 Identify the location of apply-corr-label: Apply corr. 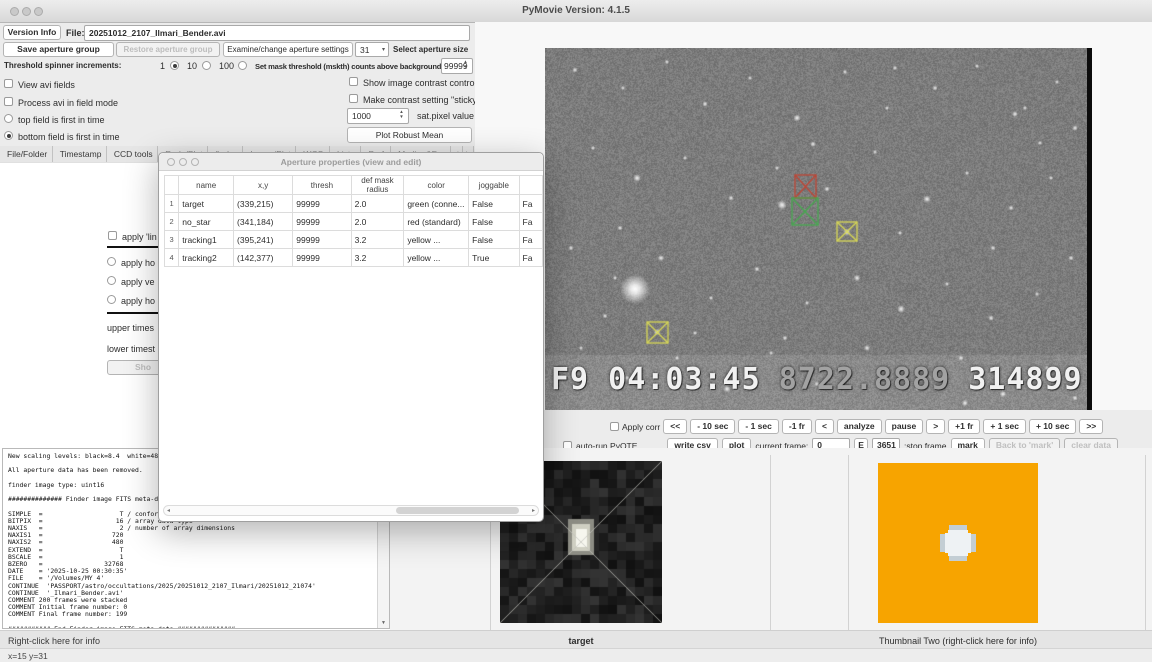
(641, 426).